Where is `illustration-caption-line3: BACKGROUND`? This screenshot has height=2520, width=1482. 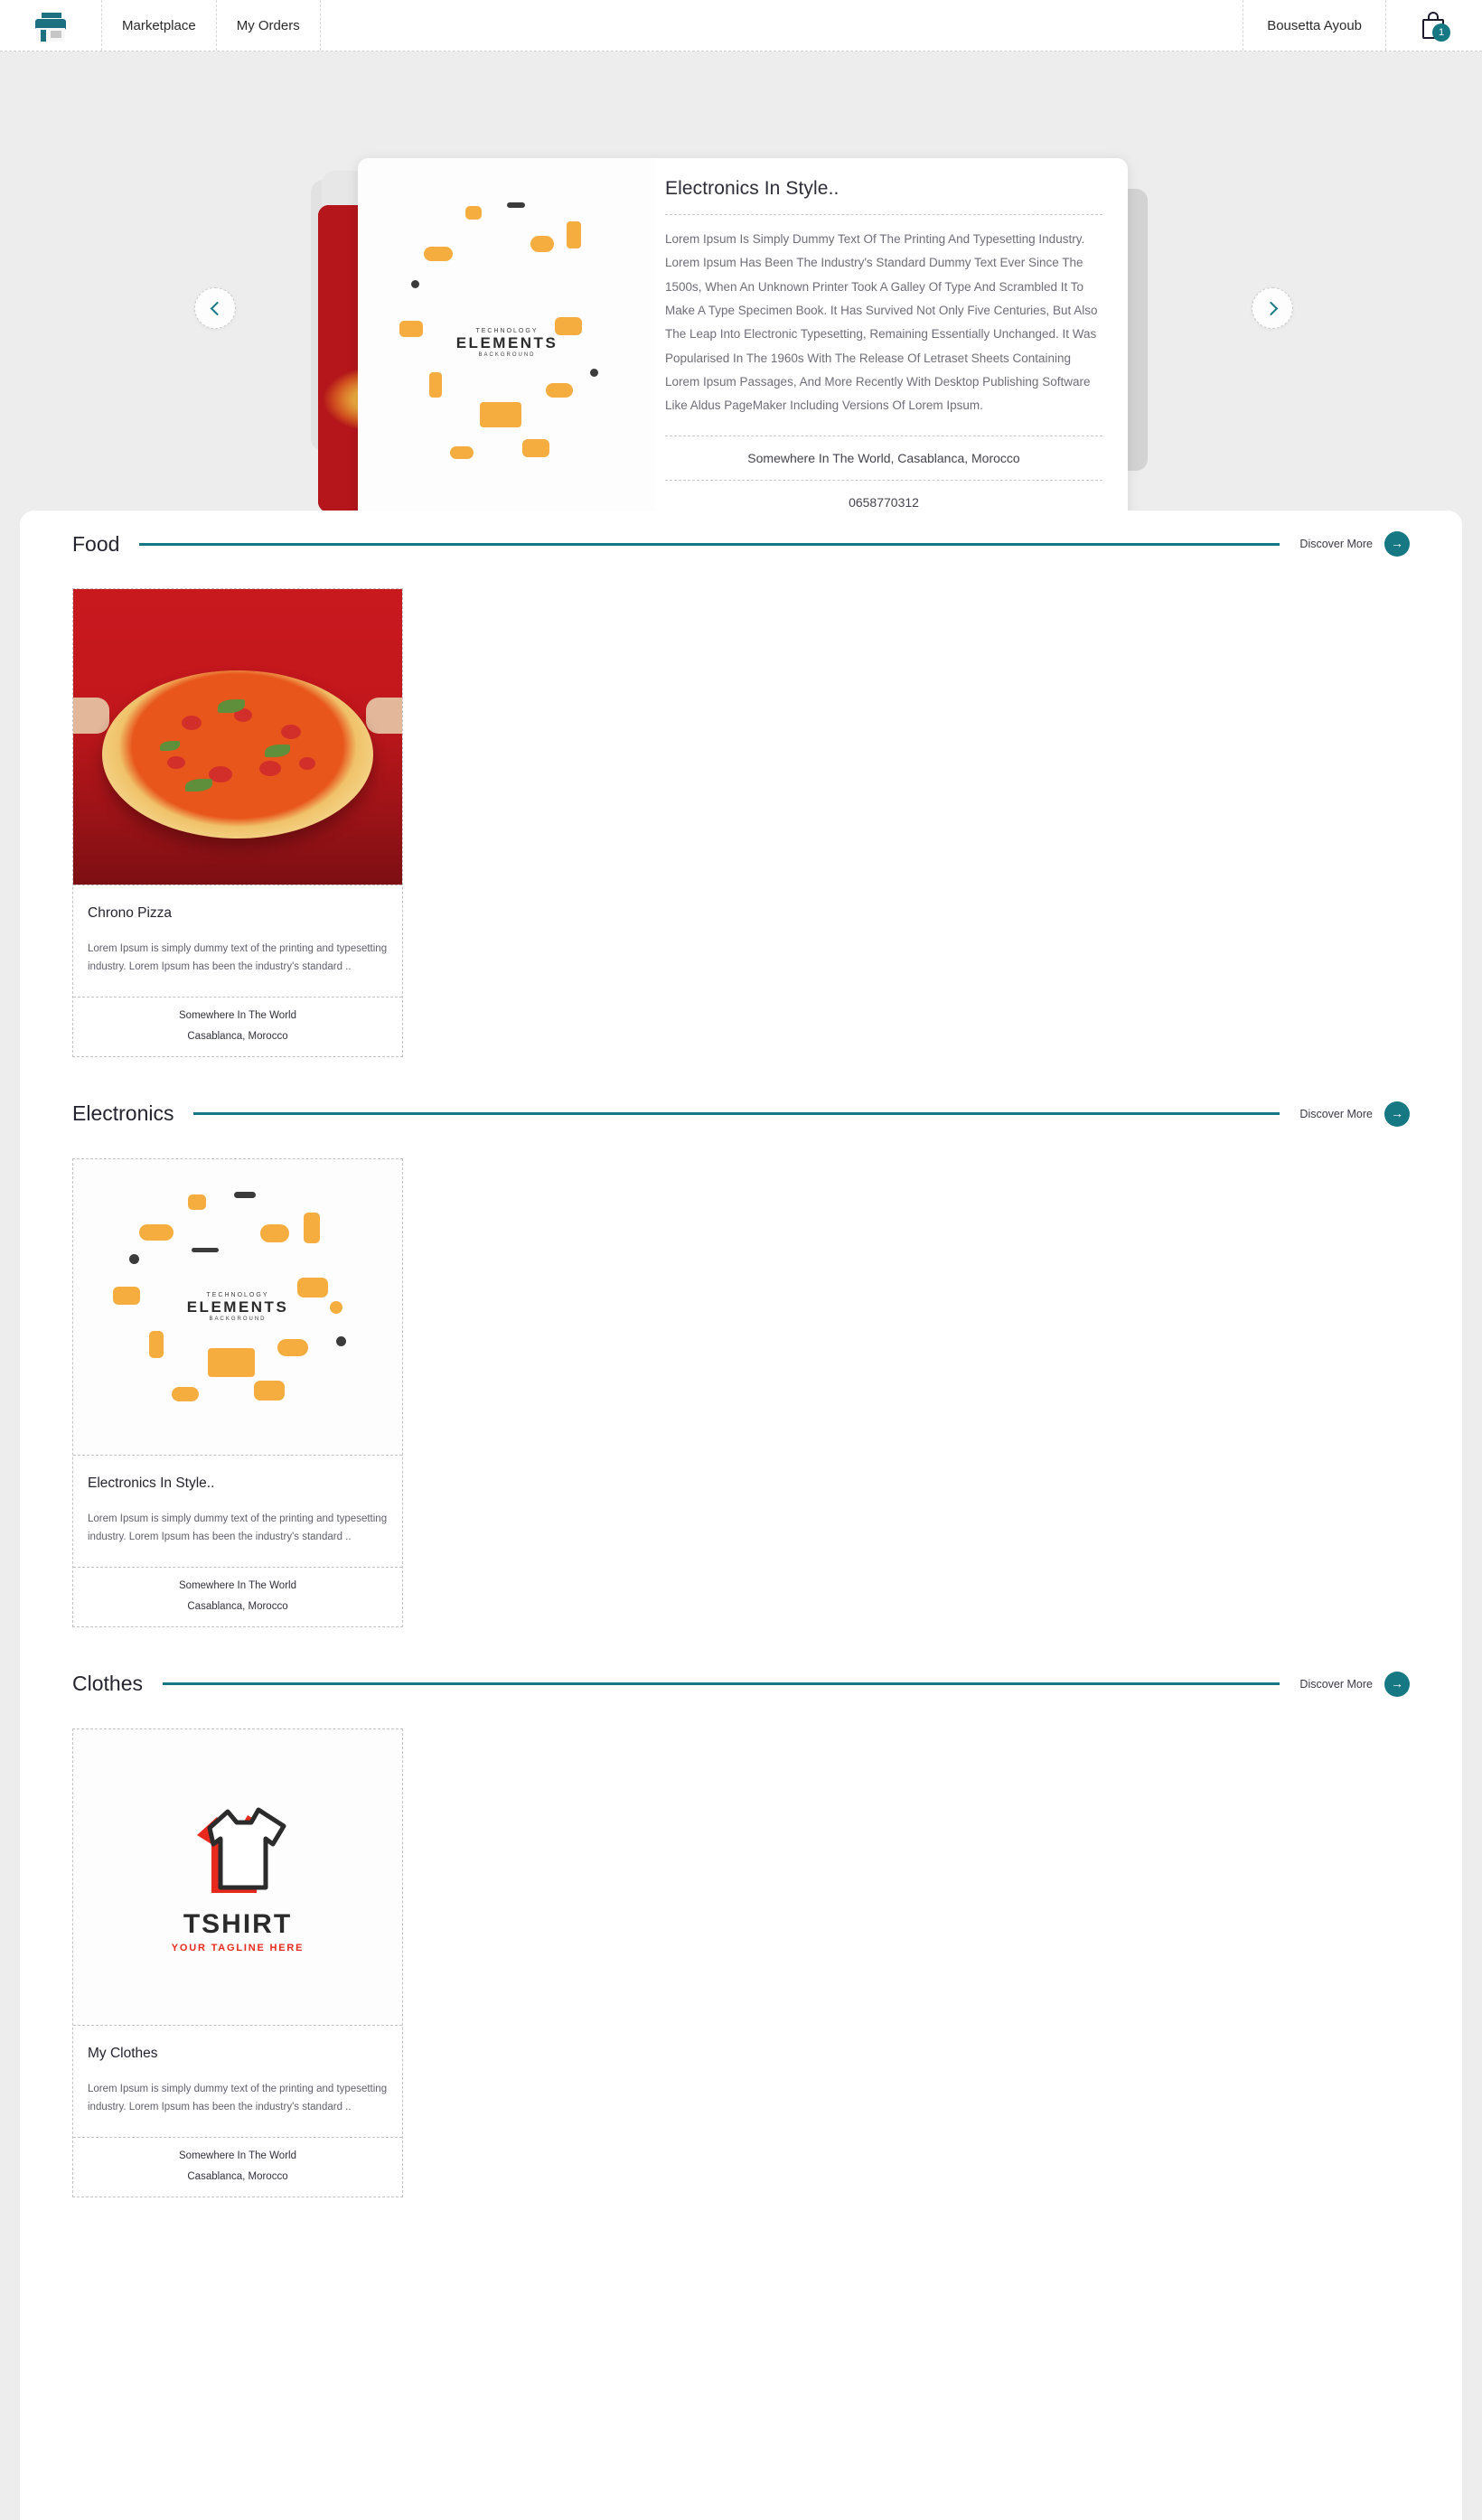
illustration-caption-line3: BACKGROUND is located at coordinates (238, 1319).